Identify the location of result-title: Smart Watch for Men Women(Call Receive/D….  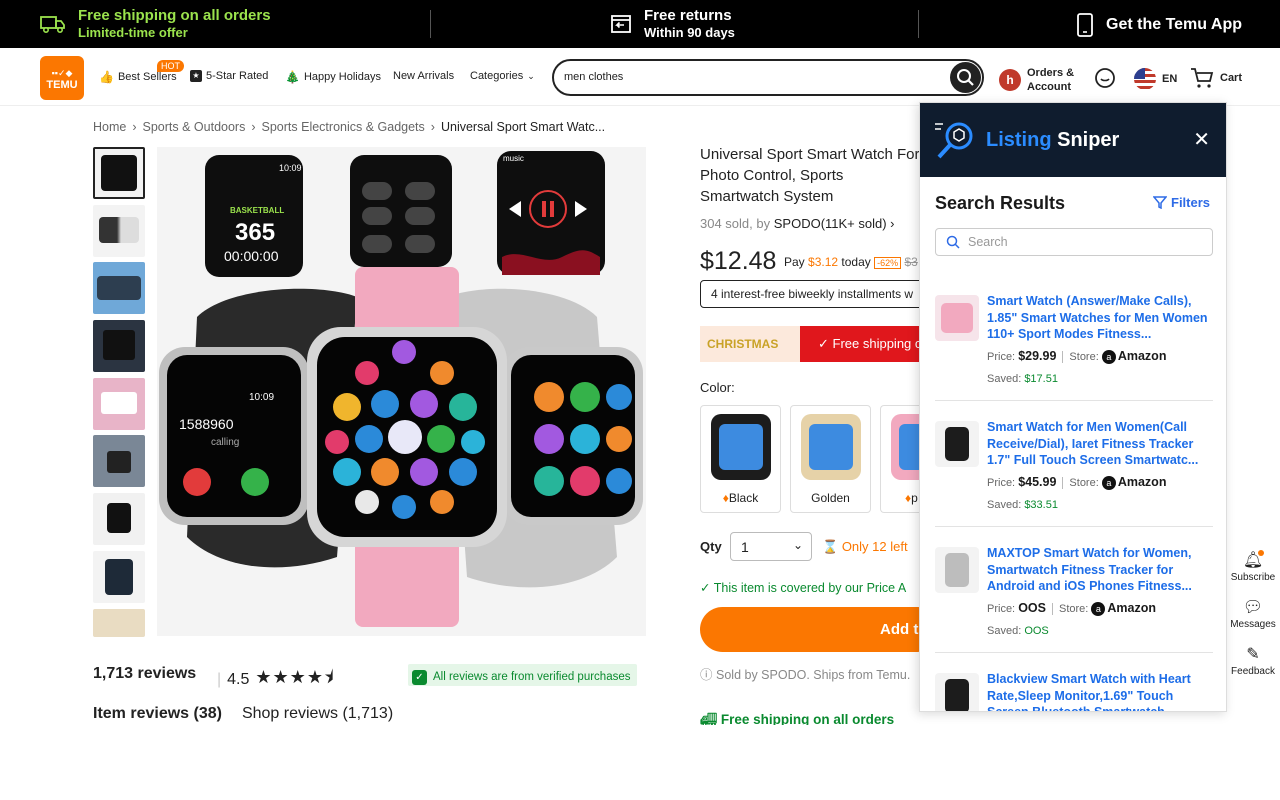
(1099, 444).